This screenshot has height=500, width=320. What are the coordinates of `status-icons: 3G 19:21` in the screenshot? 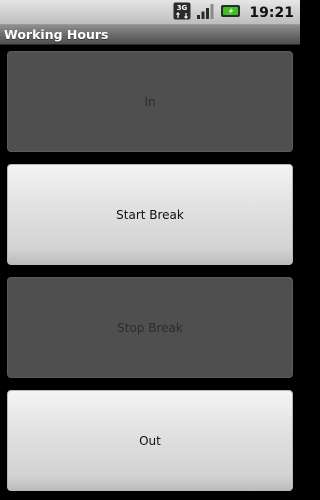 It's located at (233, 12).